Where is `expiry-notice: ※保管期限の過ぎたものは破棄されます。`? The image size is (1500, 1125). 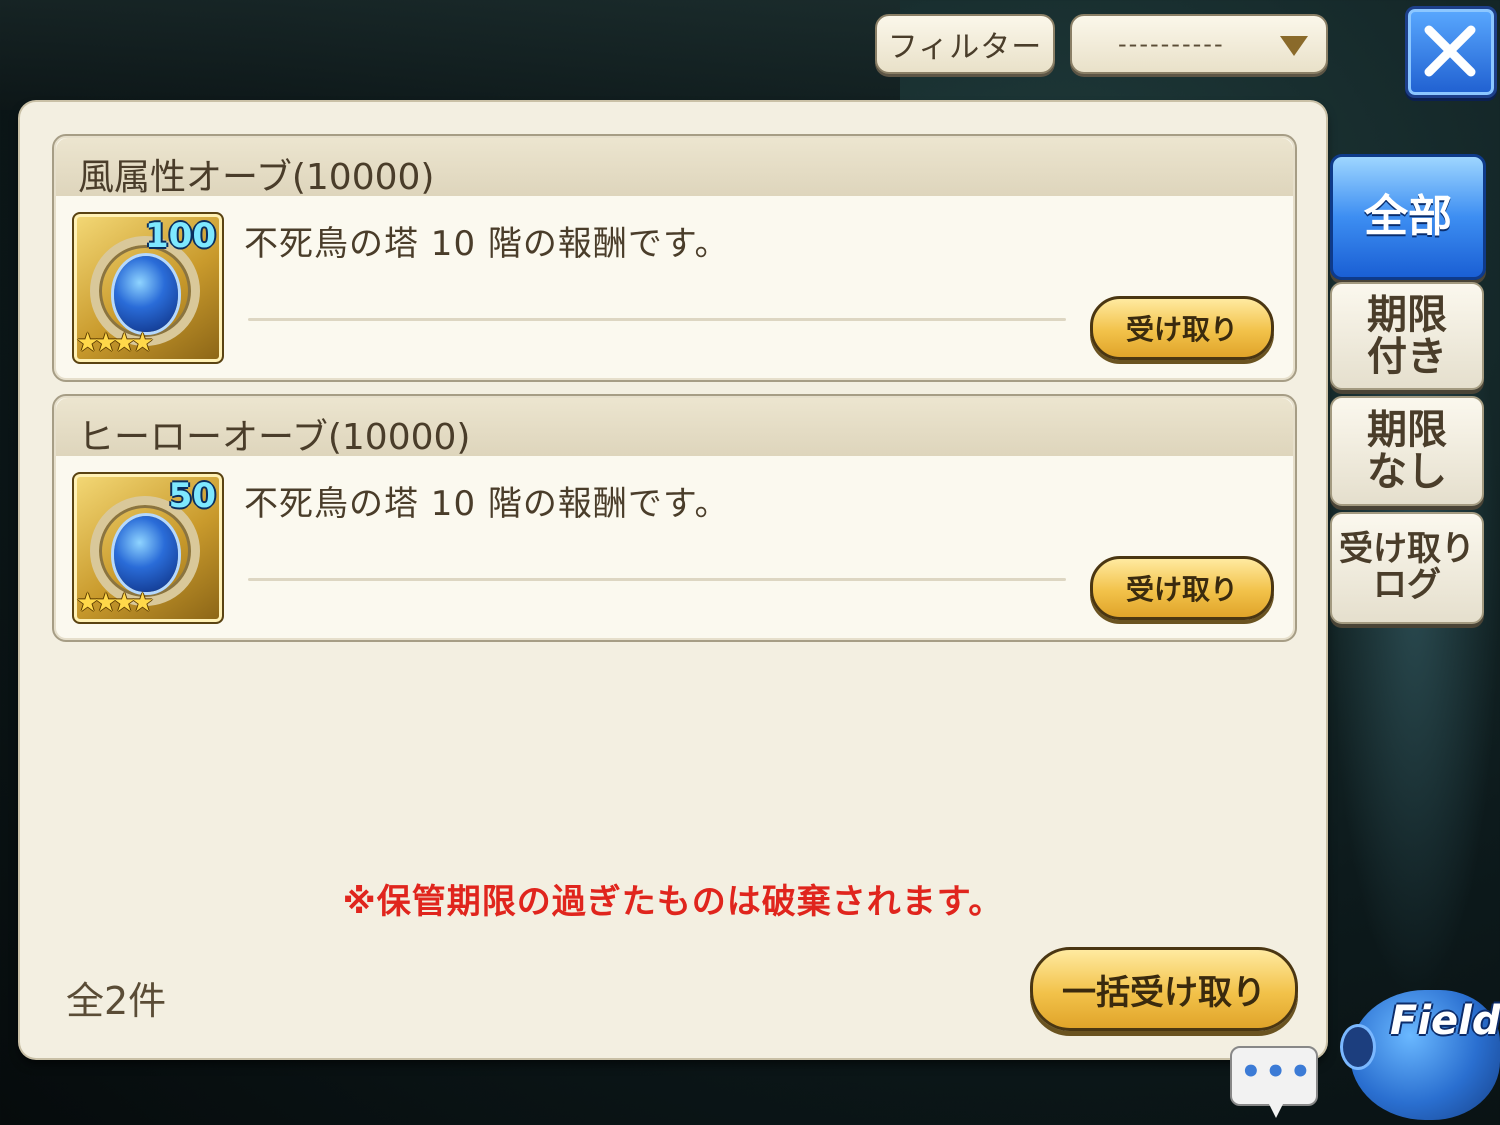
expiry-notice: ※保管期限の過ぎたものは破棄されます。 is located at coordinates (673, 902).